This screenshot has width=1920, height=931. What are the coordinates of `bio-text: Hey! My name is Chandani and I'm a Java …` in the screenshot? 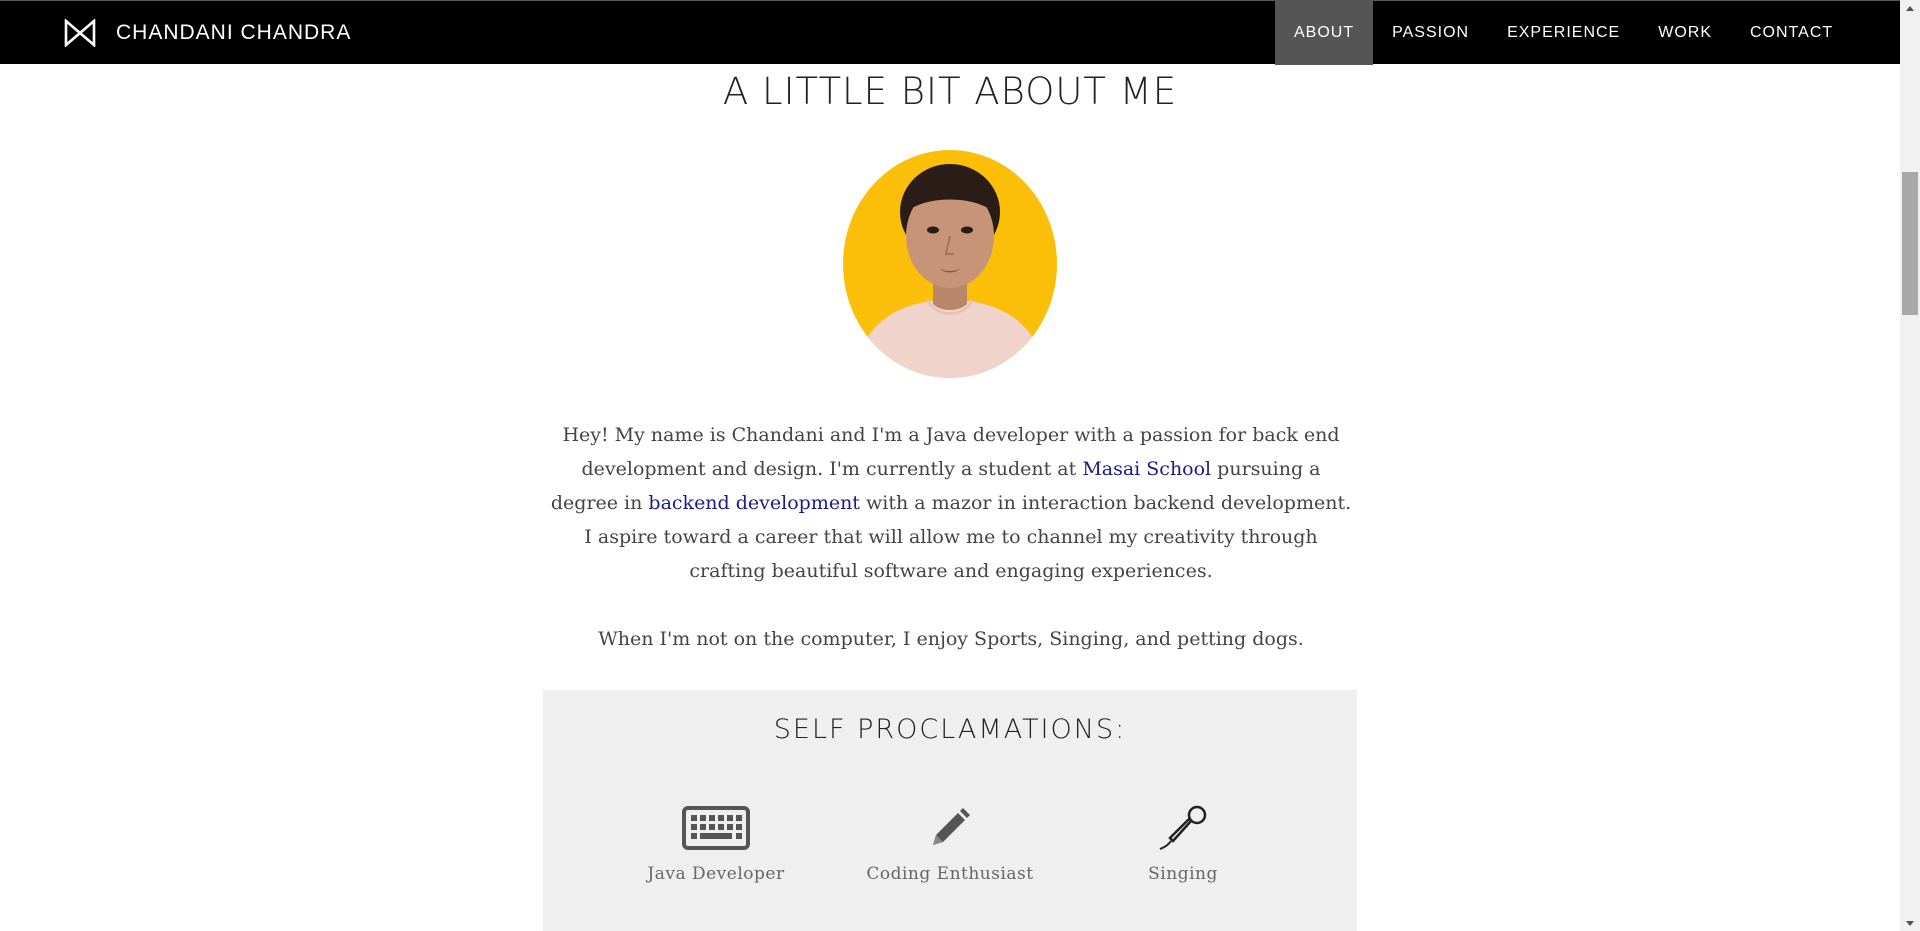 It's located at (951, 537).